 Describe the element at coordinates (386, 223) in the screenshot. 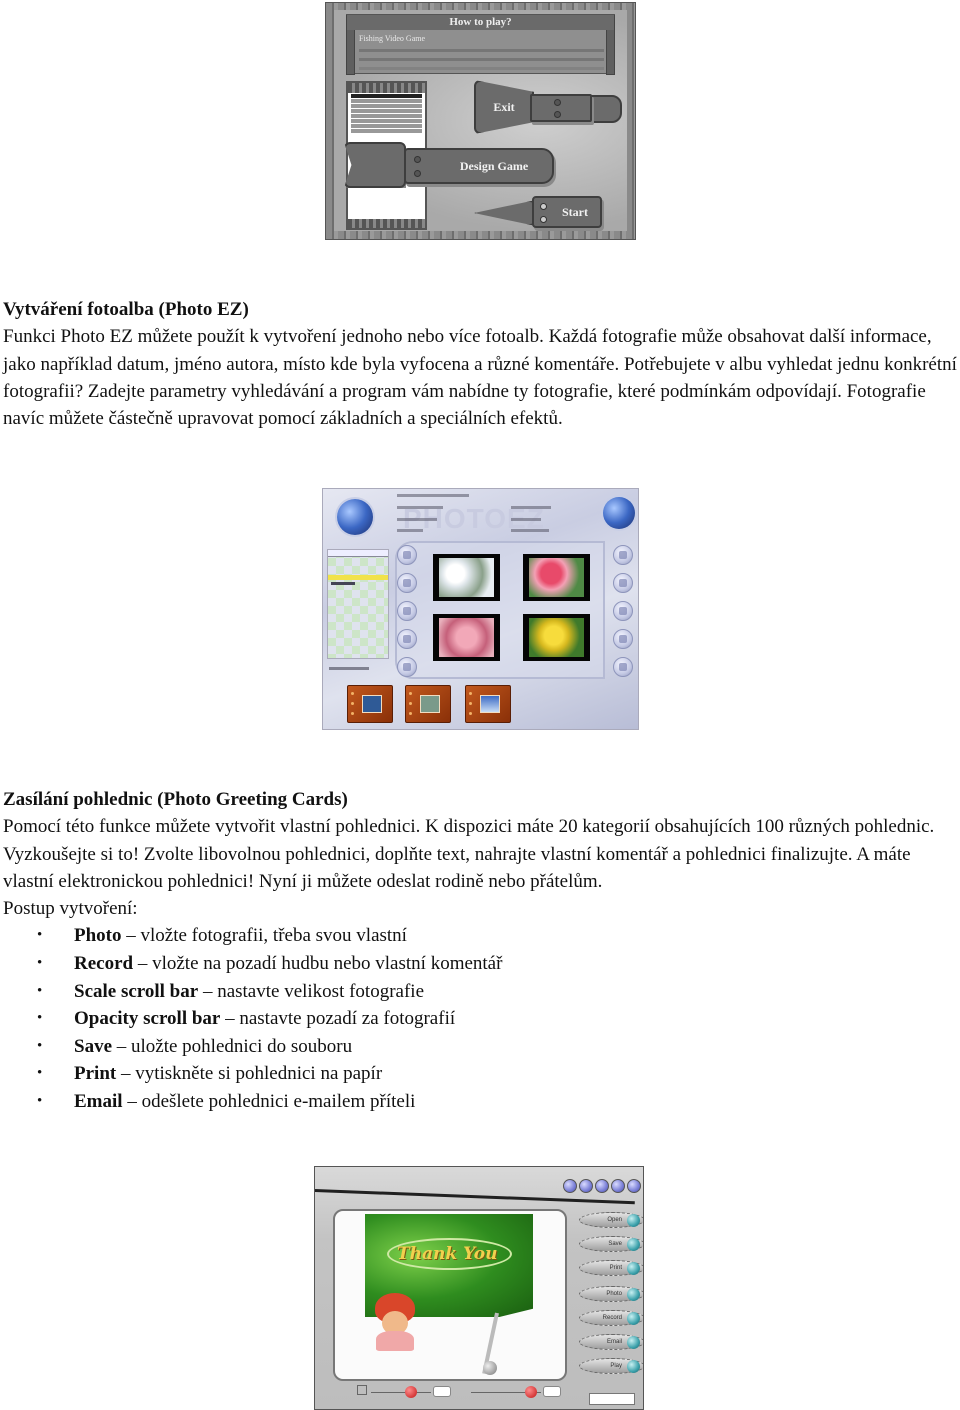

I see `list-footer` at that location.